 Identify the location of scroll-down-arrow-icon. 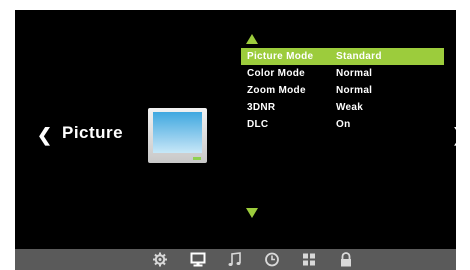
(252, 213).